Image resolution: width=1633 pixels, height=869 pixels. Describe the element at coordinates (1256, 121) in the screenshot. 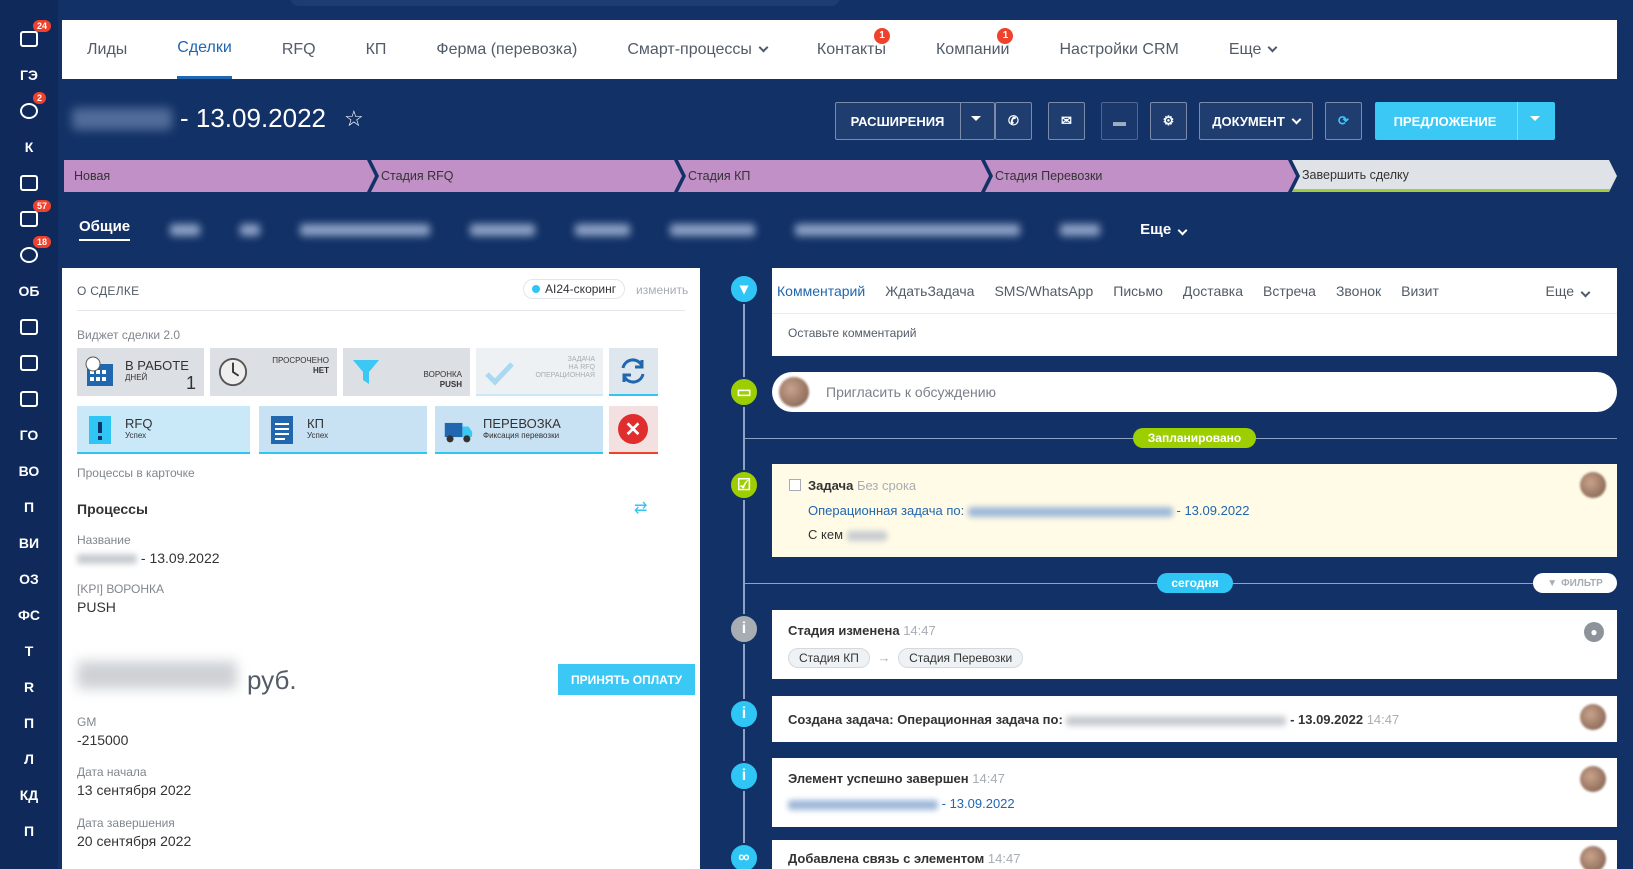

I see `document-button: ДОКУМЕНТ` at that location.